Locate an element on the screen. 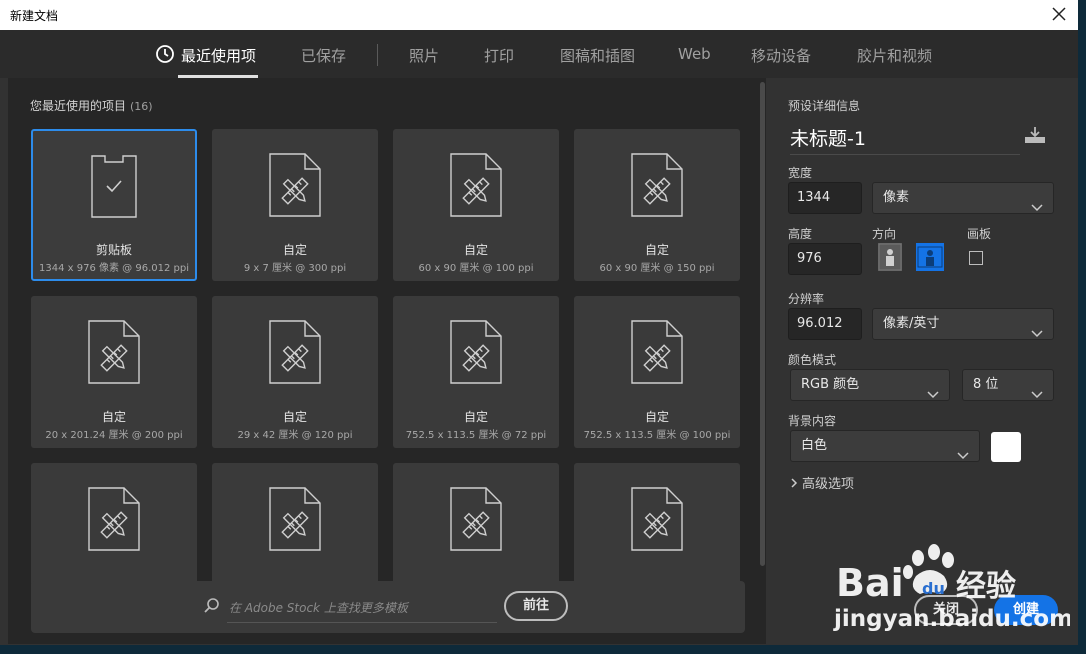 This screenshot has height=654, width=1086. background-label: 背景内容 is located at coordinates (812, 421).